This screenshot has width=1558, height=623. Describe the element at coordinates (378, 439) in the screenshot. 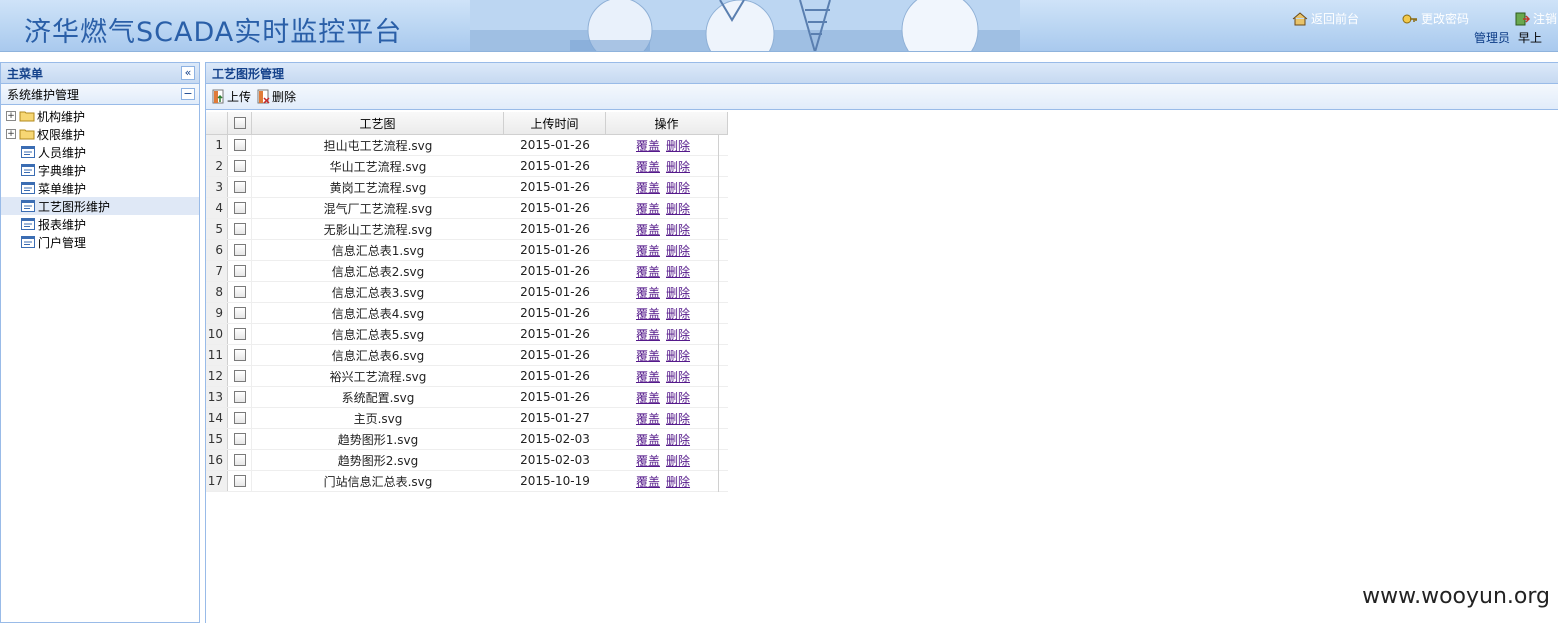

I see `file-name: 趋势图形1.svg` at that location.